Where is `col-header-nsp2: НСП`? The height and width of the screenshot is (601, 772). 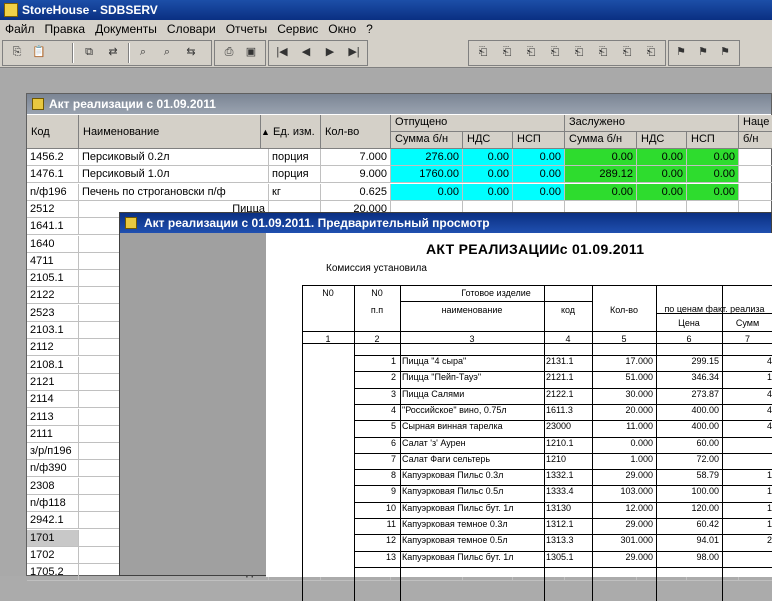 col-header-nsp2: НСП is located at coordinates (713, 140).